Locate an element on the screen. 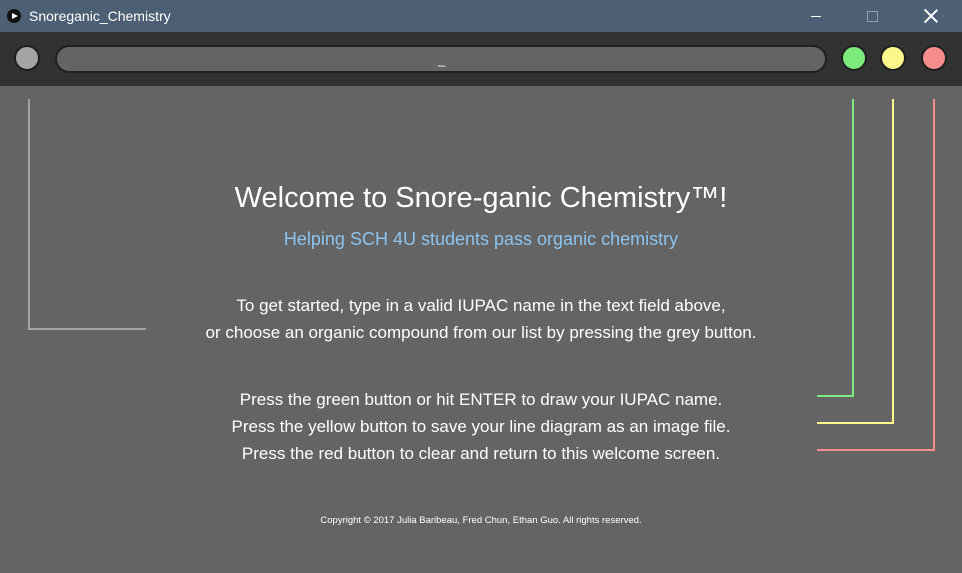 This screenshot has width=962, height=573. save-image-button is located at coordinates (893, 58).